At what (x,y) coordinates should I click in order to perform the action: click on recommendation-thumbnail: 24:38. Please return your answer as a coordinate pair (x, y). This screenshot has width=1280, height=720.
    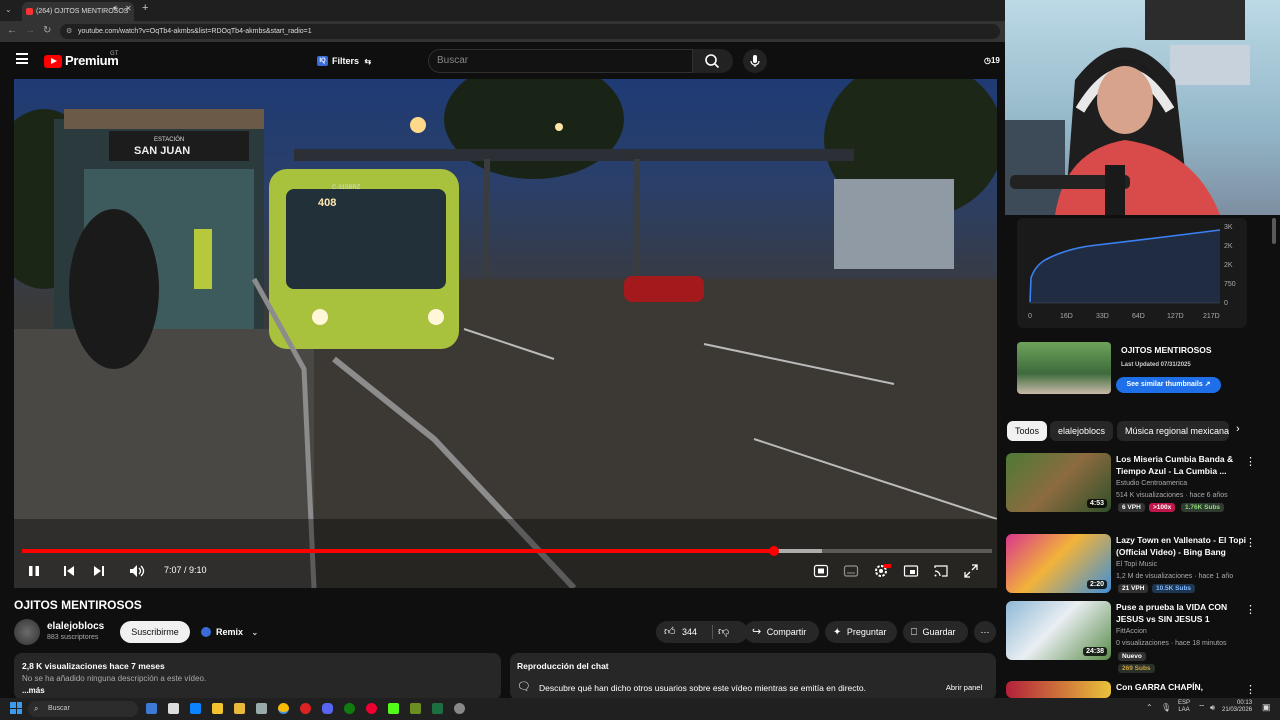
    Looking at the image, I should click on (1058, 630).